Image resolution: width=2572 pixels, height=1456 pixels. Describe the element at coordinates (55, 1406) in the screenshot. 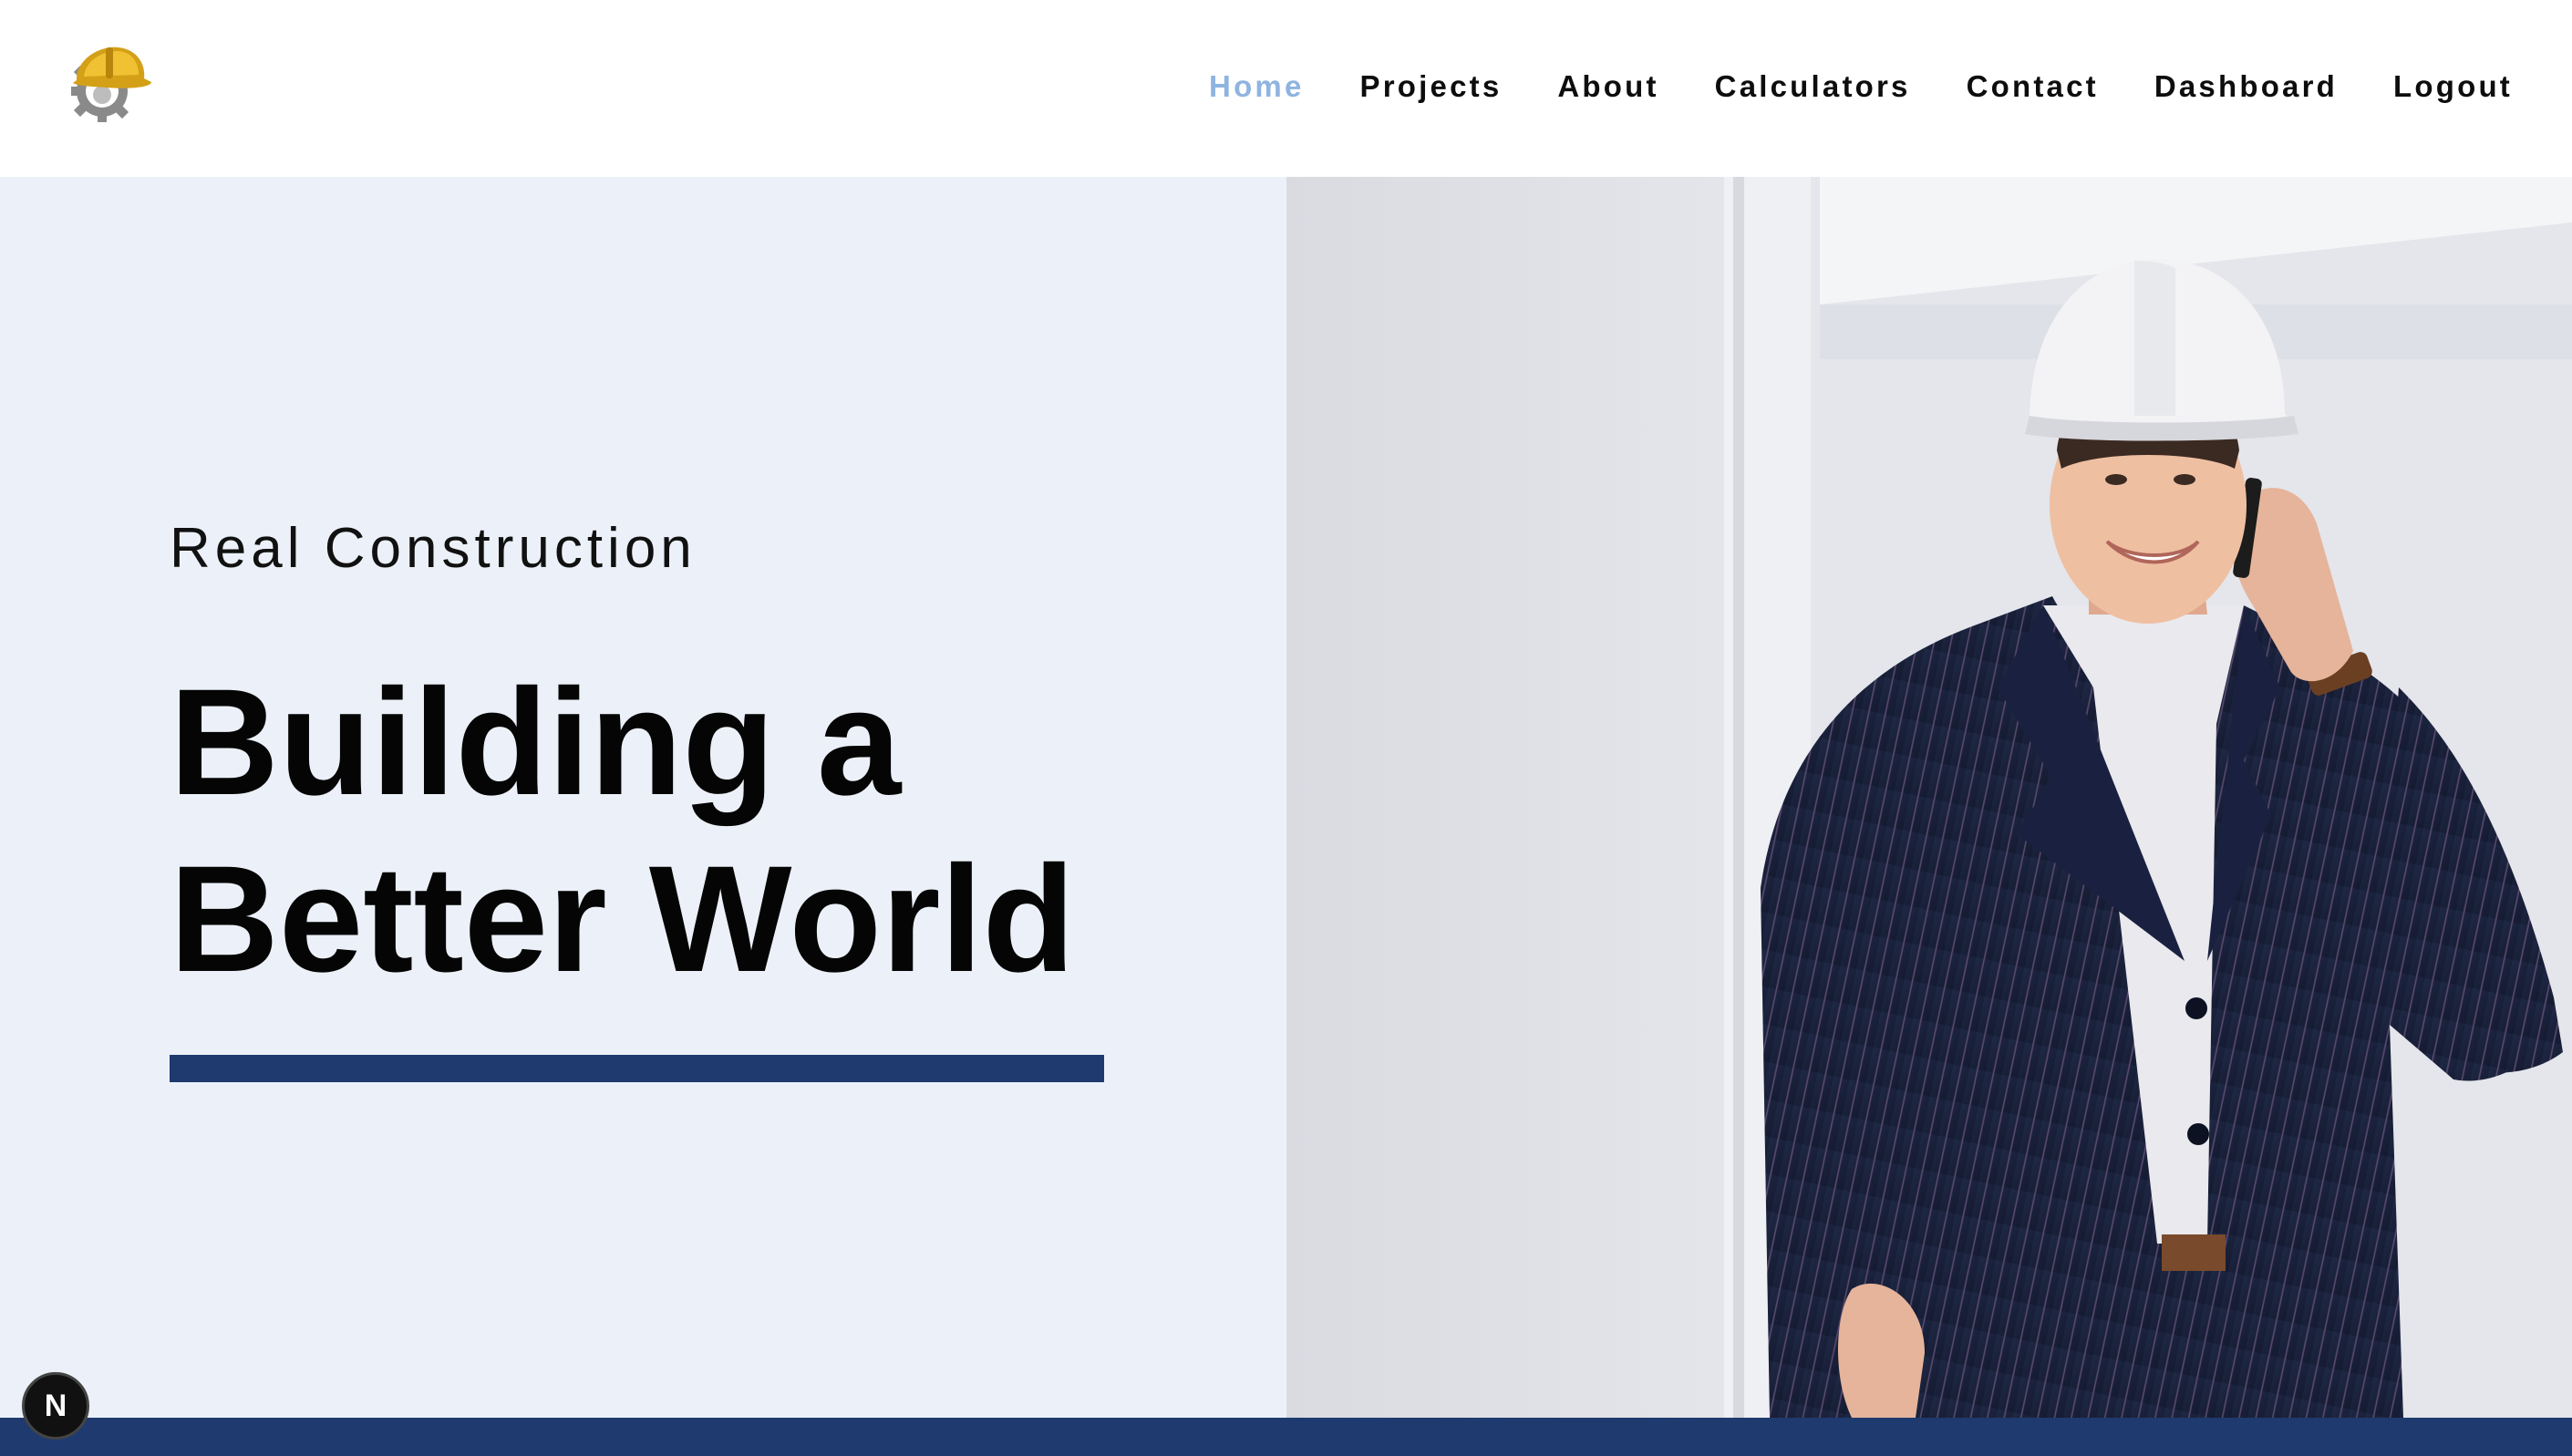

I see `nextjs-dev-indicator-icon: N` at that location.